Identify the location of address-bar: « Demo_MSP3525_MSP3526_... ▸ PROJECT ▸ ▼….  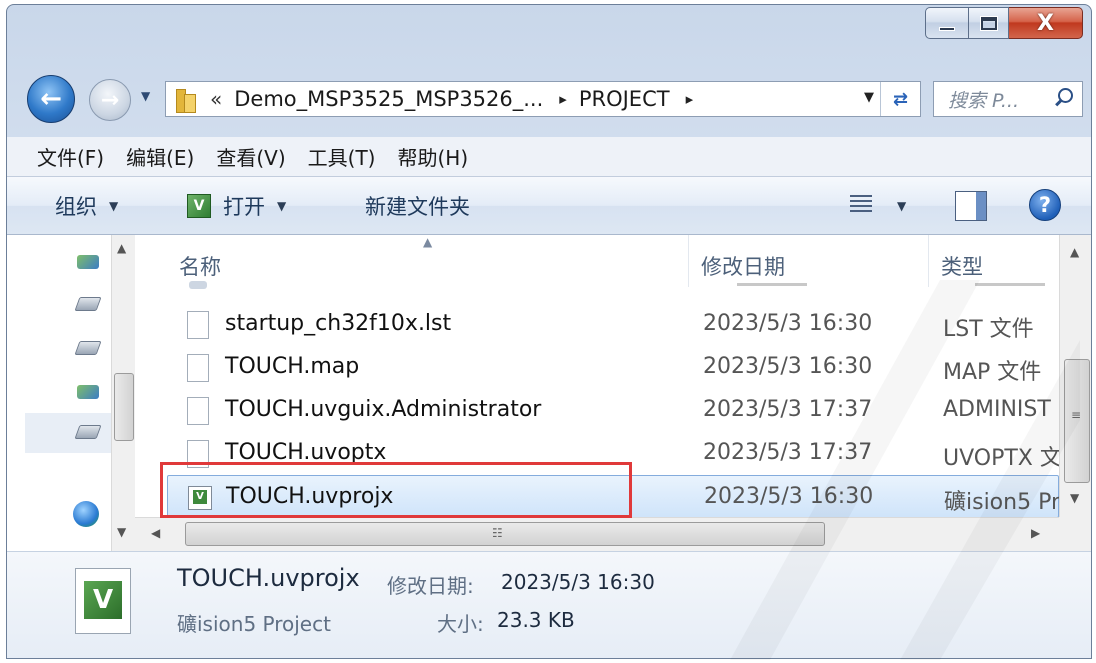
(543, 99).